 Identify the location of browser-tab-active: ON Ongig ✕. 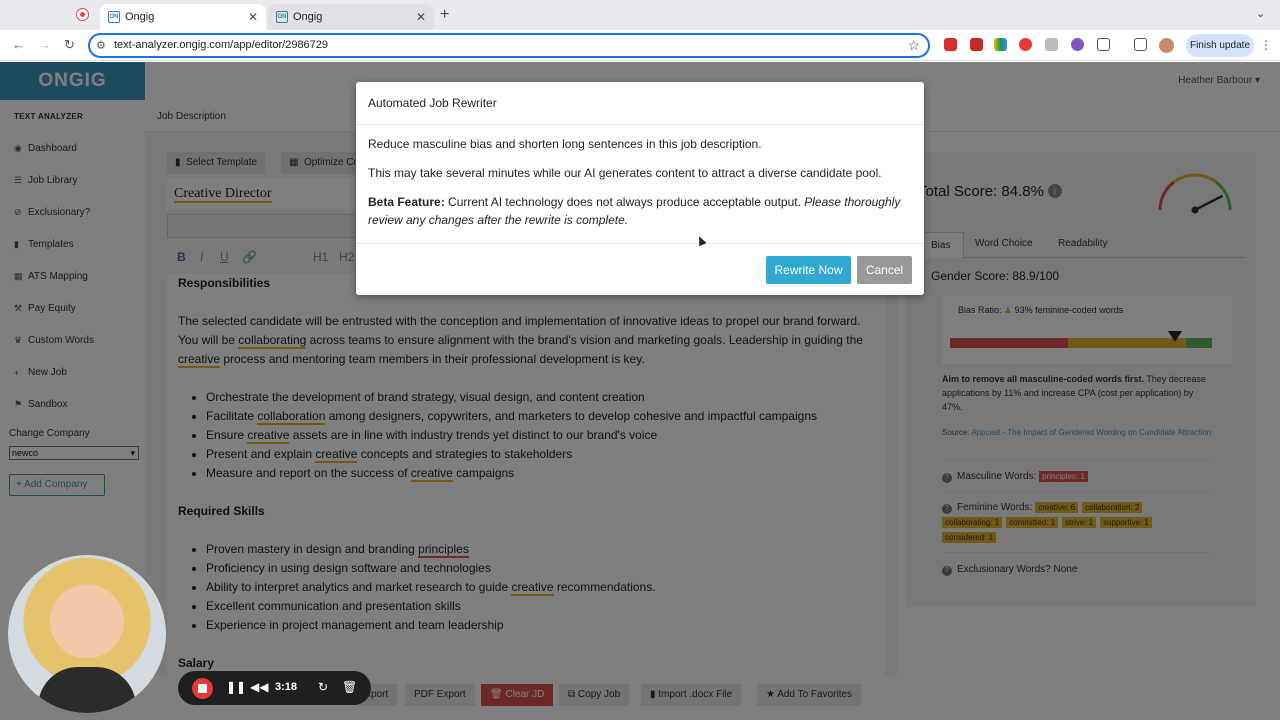
(183, 17).